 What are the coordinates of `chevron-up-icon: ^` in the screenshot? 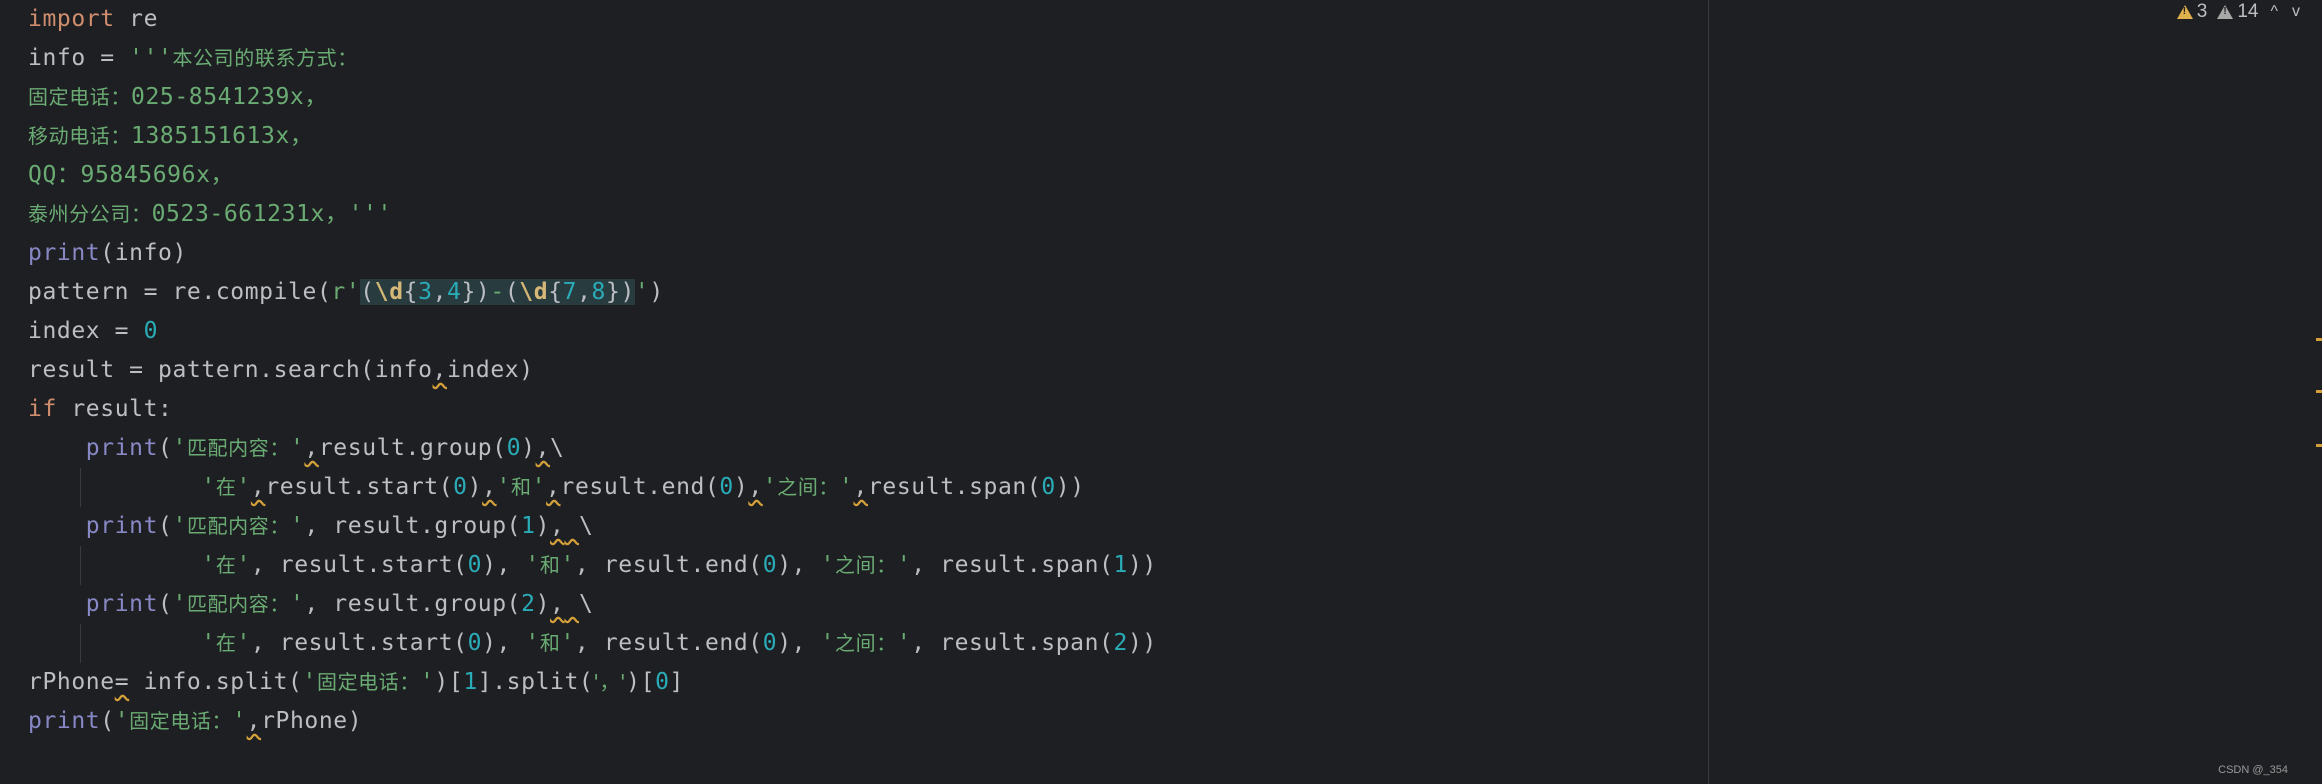 It's located at (2274, 12).